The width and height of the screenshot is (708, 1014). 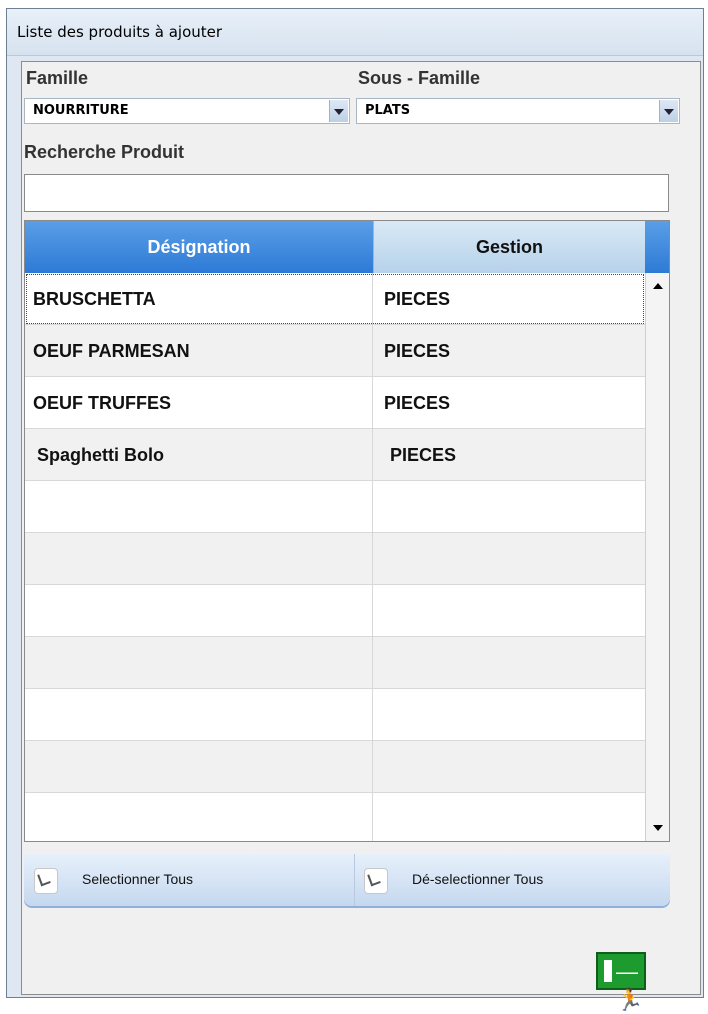 What do you see at coordinates (100, 455) in the screenshot?
I see `designation-text: Spaghetti Bolo` at bounding box center [100, 455].